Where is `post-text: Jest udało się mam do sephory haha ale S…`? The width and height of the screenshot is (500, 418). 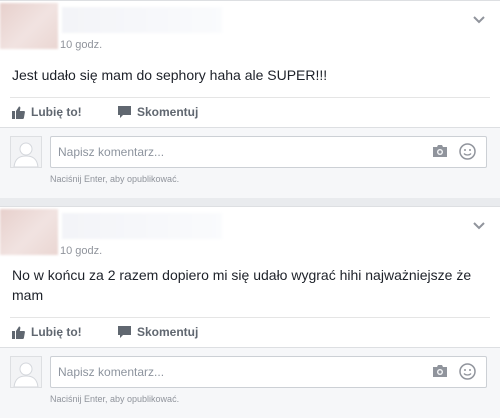 post-text: Jest udało się mam do sephory haha ale S… is located at coordinates (170, 75).